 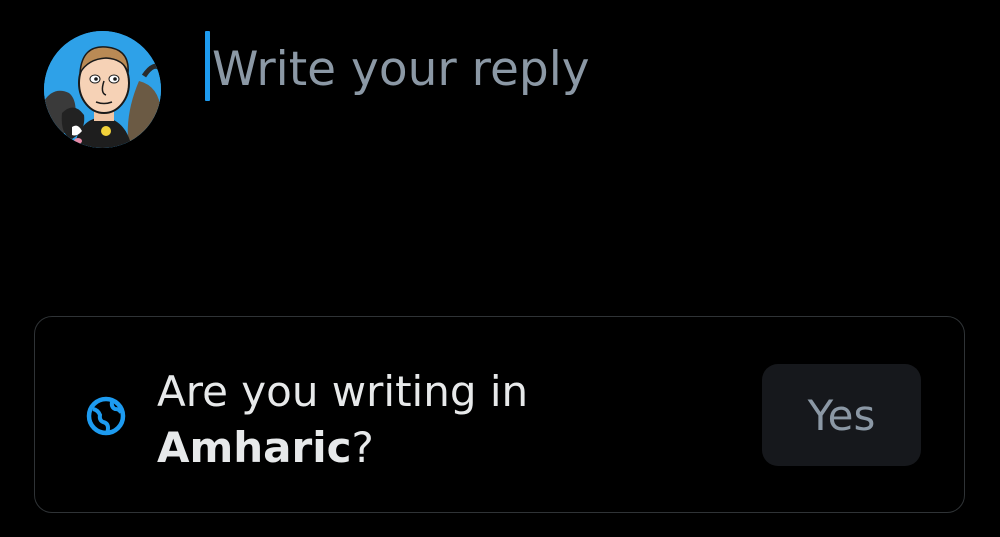 What do you see at coordinates (207, 66) in the screenshot?
I see `text-caret` at bounding box center [207, 66].